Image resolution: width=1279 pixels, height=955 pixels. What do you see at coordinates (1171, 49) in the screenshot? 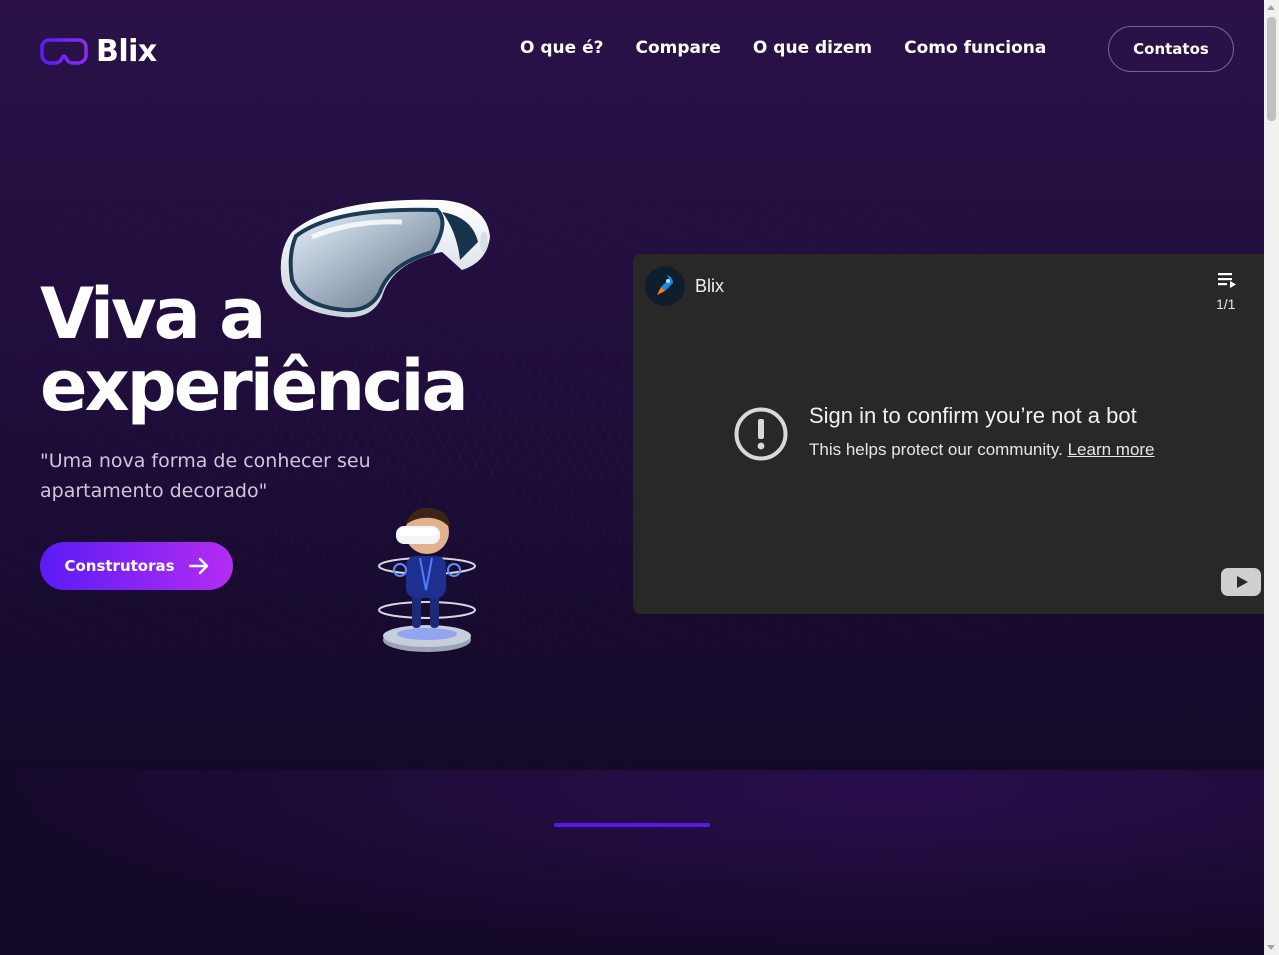
I see `contact-button: Contatos` at bounding box center [1171, 49].